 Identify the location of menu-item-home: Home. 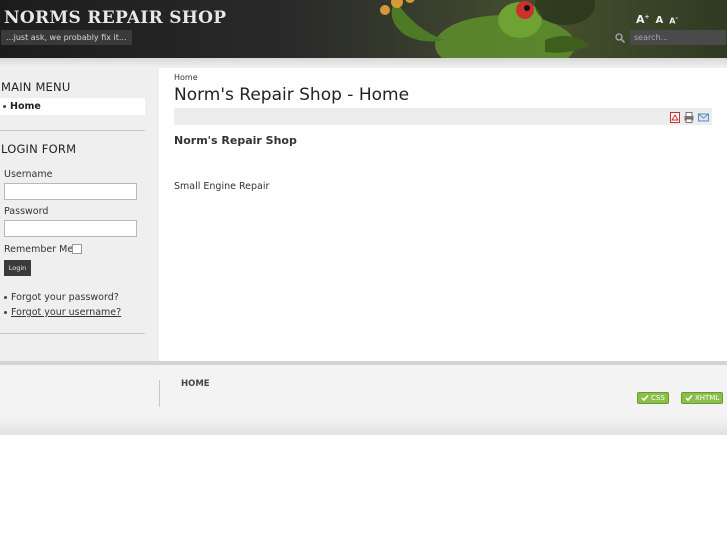
(72, 105).